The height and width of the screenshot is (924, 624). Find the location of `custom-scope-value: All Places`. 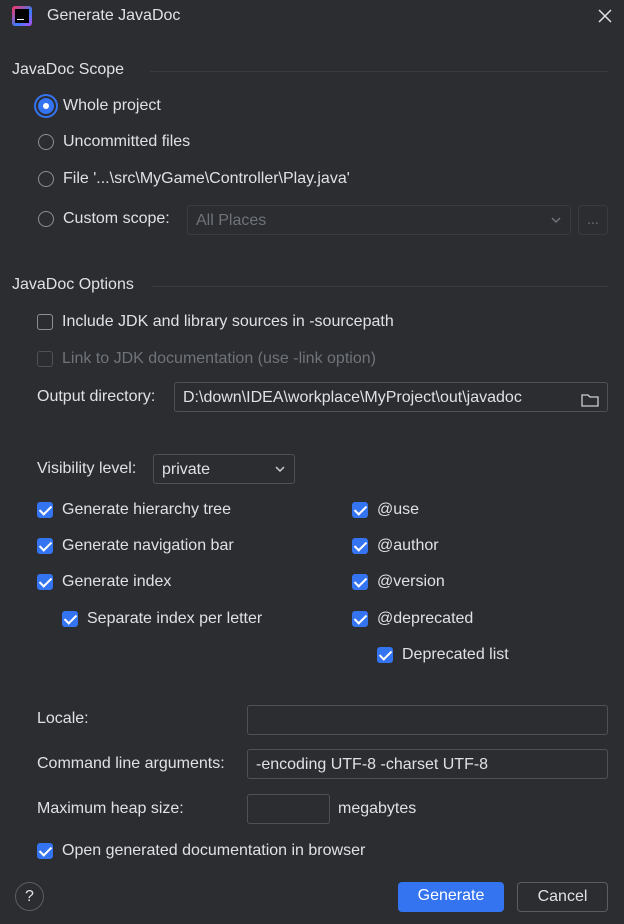

custom-scope-value: All Places is located at coordinates (231, 220).